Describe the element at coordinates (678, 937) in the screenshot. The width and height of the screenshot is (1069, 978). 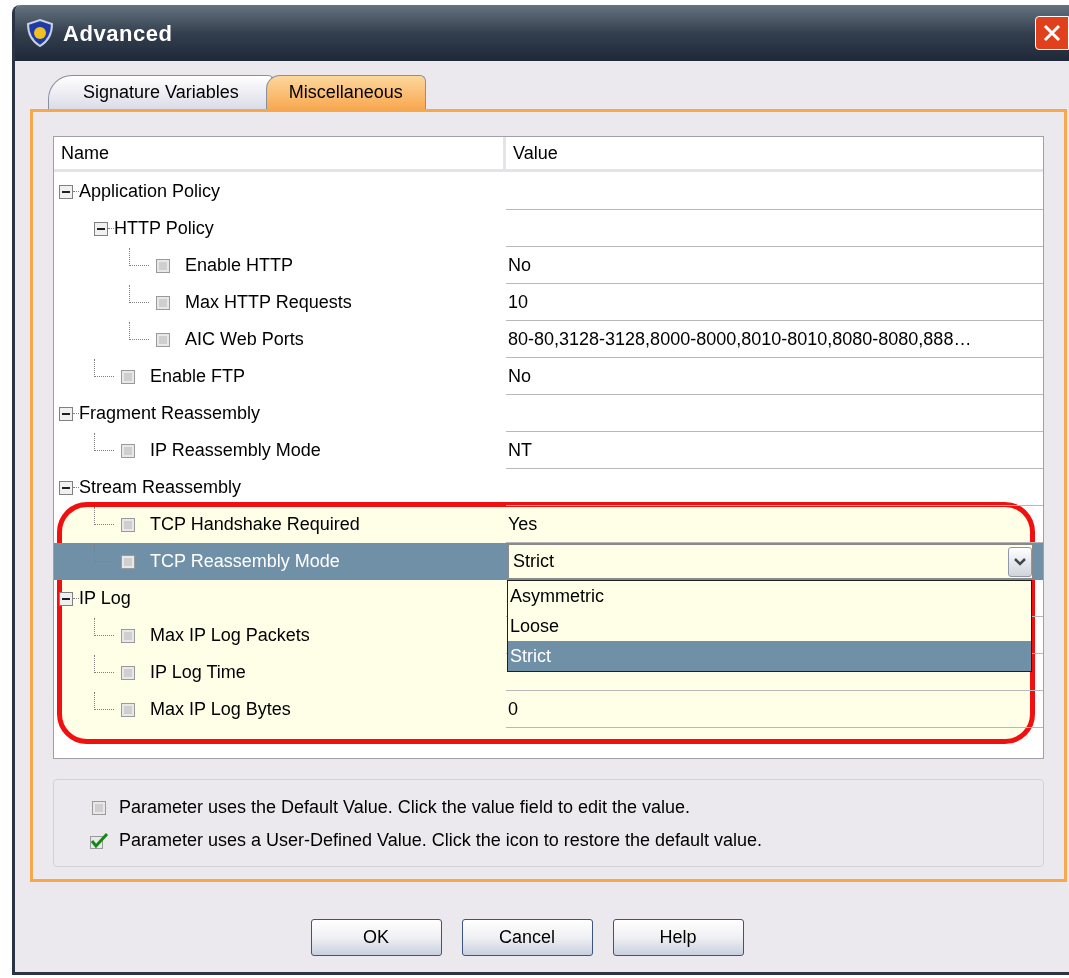
I see `dialog-button: Help` at that location.